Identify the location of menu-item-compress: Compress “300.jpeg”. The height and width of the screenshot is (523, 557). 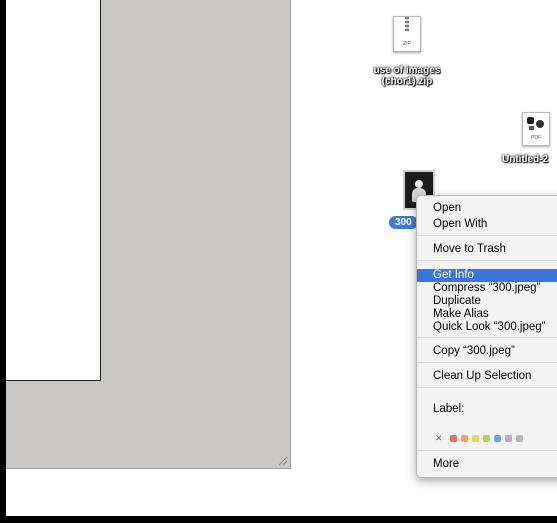
(487, 288).